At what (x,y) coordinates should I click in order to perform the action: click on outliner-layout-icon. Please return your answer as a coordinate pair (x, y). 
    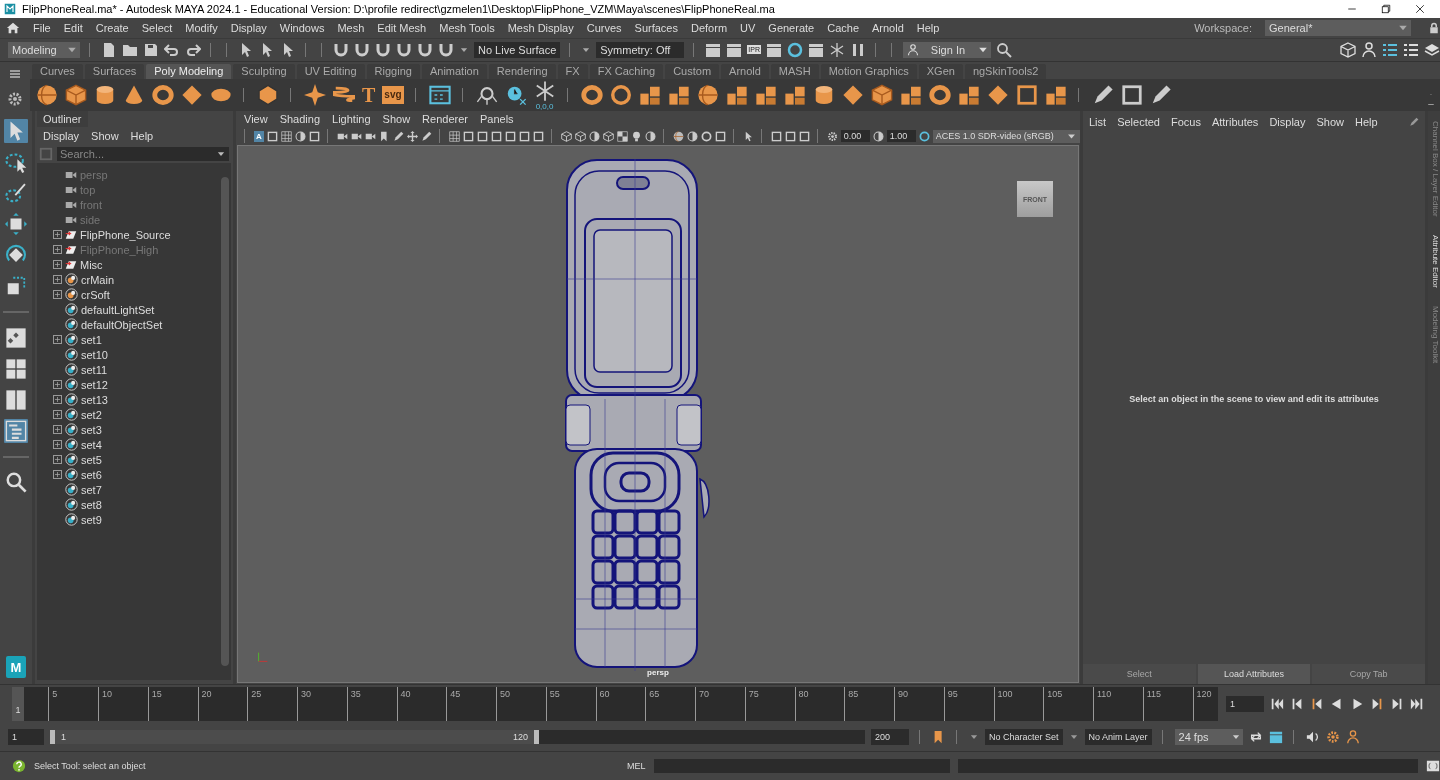
    Looking at the image, I should click on (16, 431).